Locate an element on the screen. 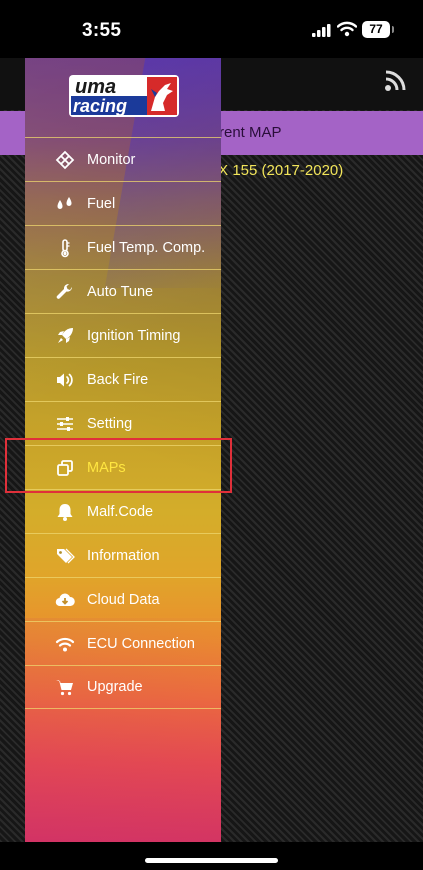 The image size is (423, 870). menu-item-auto-tune: Auto Tune is located at coordinates (123, 291).